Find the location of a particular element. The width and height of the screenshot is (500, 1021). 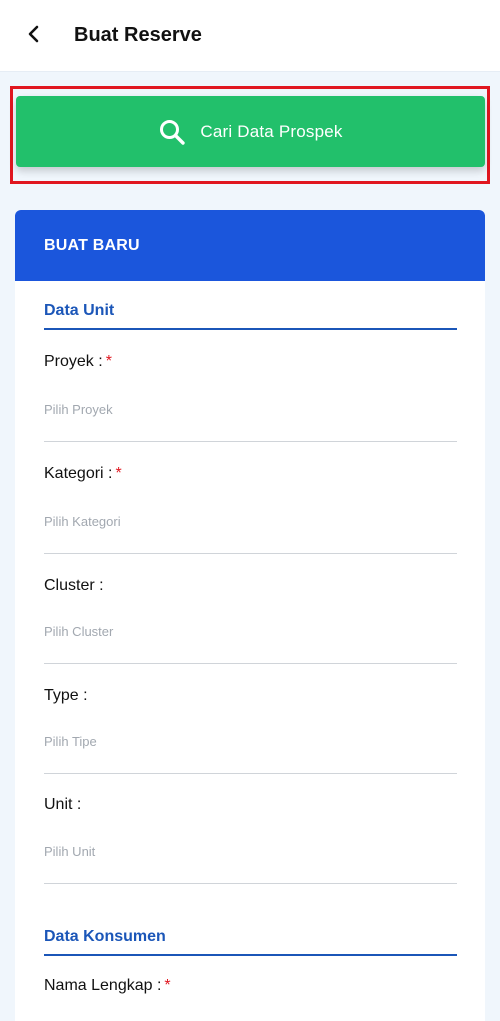

cluster-label: Cluster : is located at coordinates (74, 585).